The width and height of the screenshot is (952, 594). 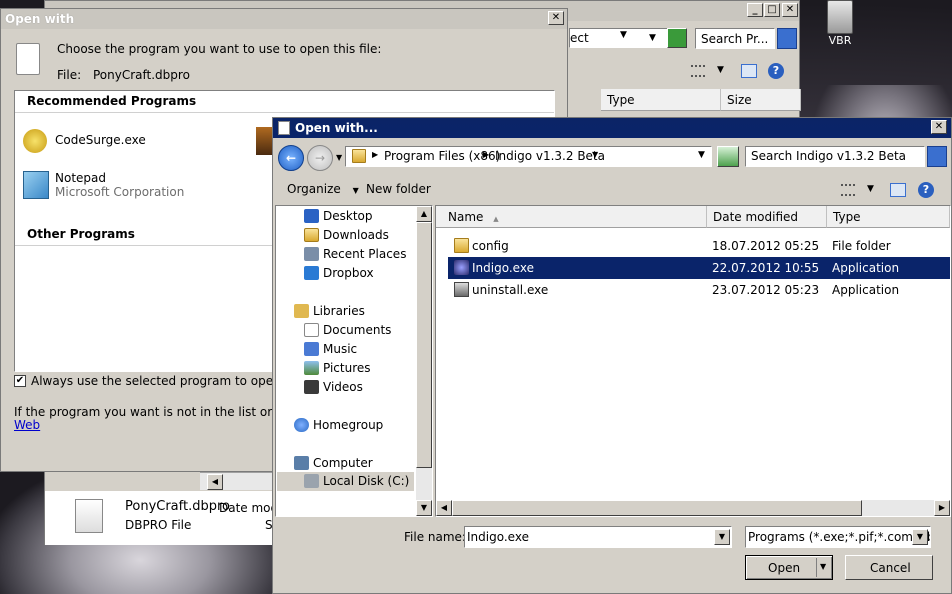 What do you see at coordinates (699, 246) in the screenshot?
I see `file-row: config 18.07.2012 05:25 File folder` at bounding box center [699, 246].